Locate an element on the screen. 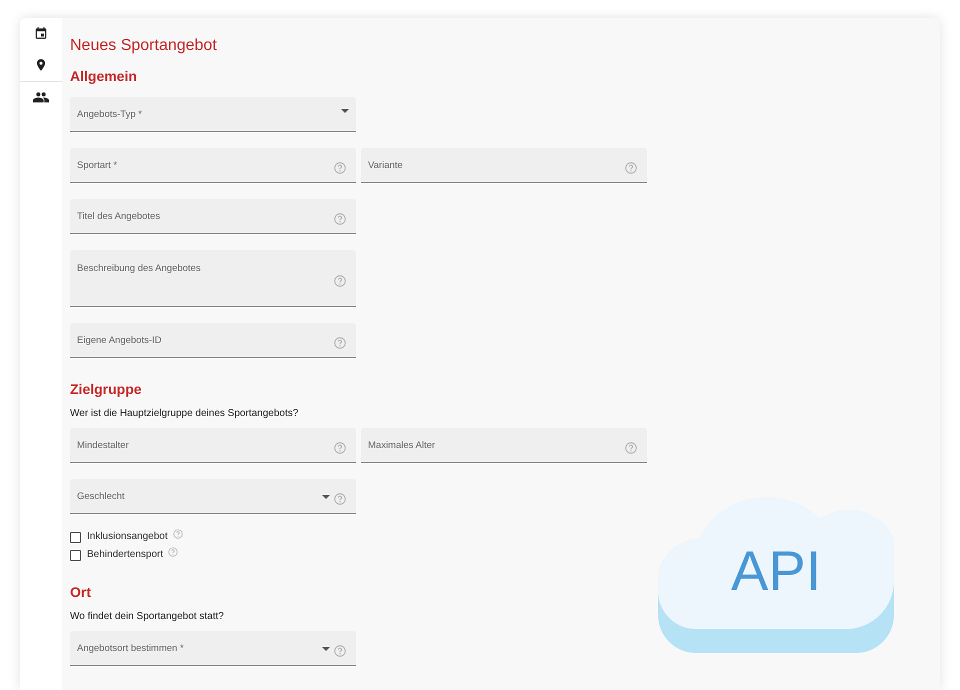 This screenshot has height=690, width=960. textarea-field: Beschreibung des Angebotes is located at coordinates (213, 278).